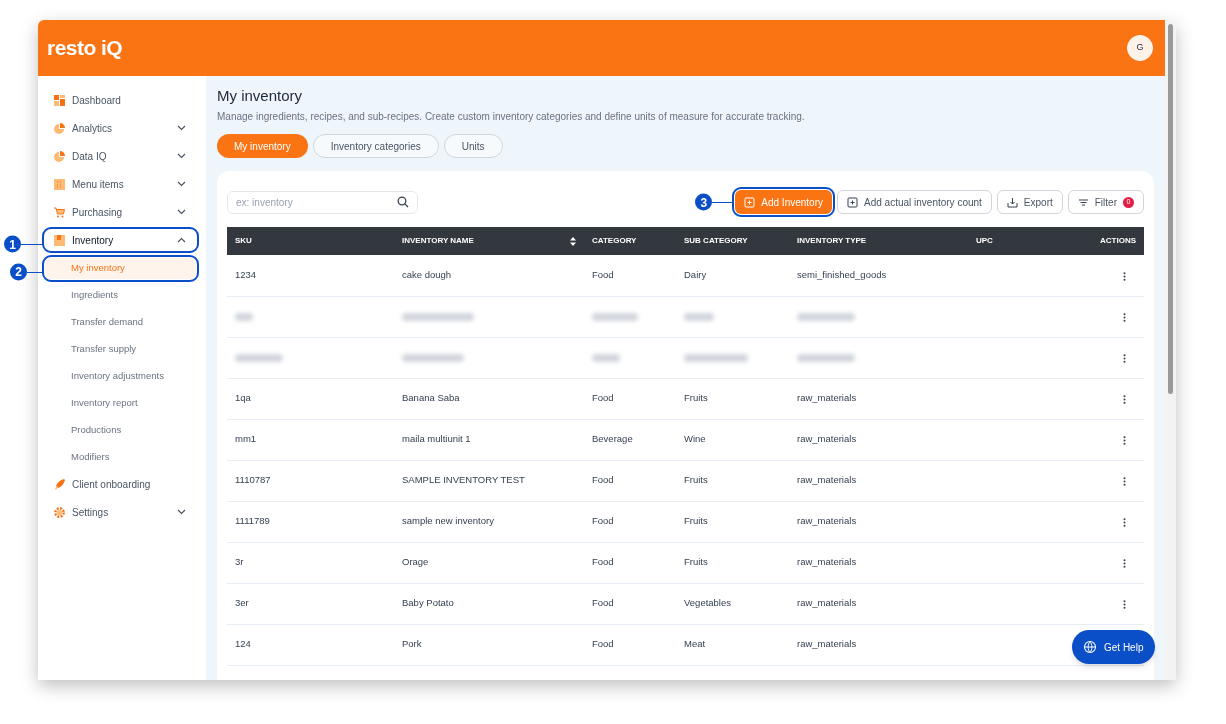 The image size is (1226, 724). Describe the element at coordinates (1002, 241) in the screenshot. I see `column-header: UPC` at that location.